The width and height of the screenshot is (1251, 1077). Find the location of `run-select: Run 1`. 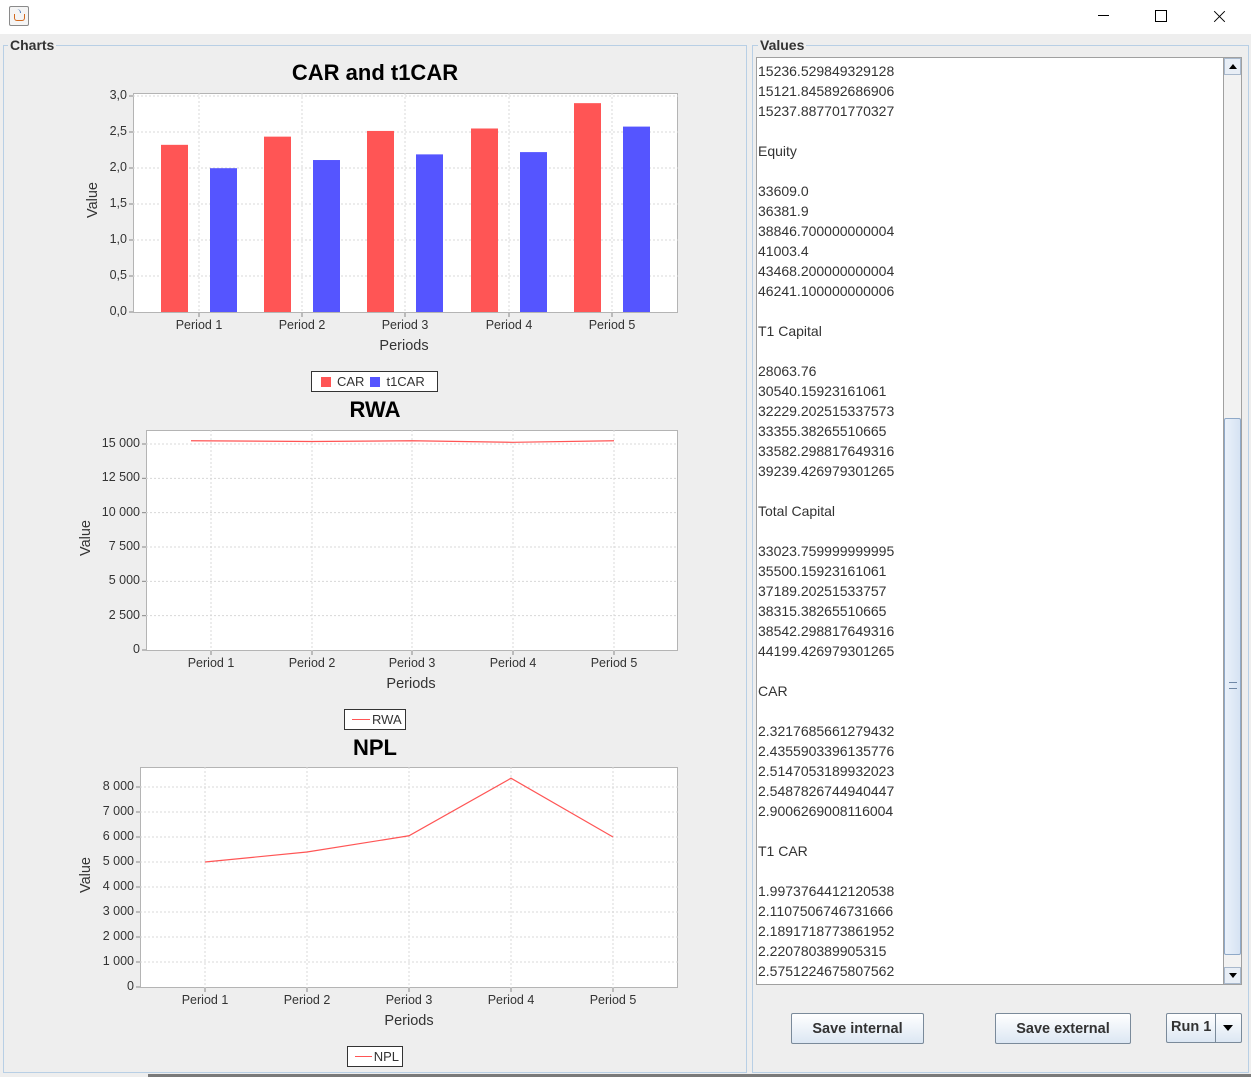

run-select: Run 1 is located at coordinates (1204, 1028).